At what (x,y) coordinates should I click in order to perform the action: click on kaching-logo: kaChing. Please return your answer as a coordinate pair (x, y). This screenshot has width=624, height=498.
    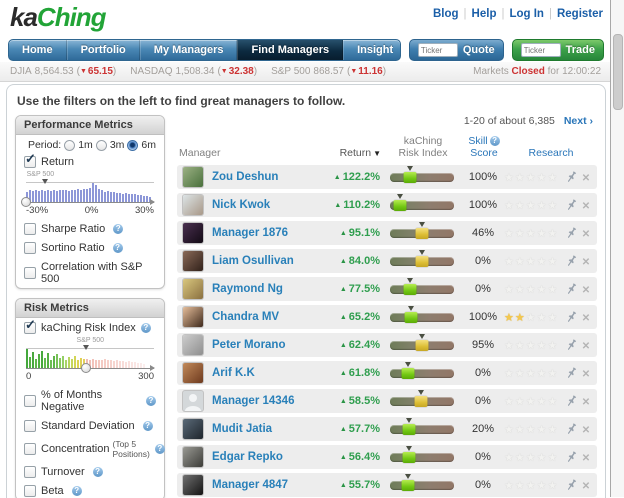
    Looking at the image, I should click on (58, 17).